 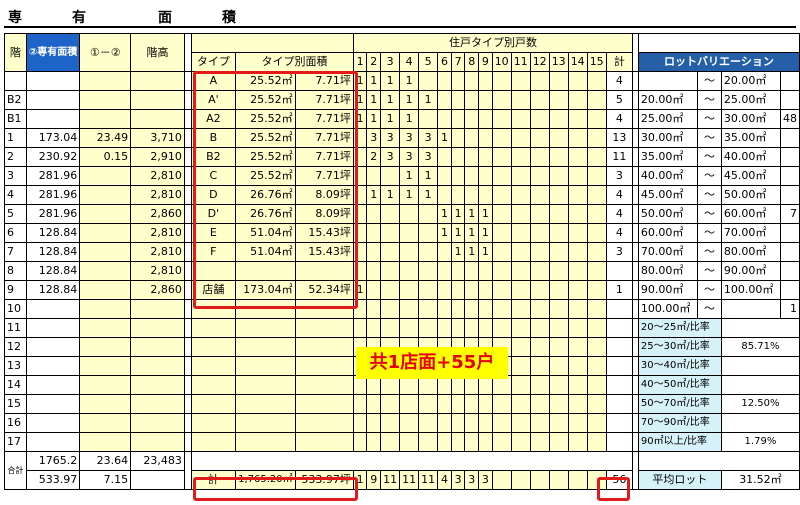 What do you see at coordinates (157, 480) in the screenshot?
I see `blank-cell` at bounding box center [157, 480].